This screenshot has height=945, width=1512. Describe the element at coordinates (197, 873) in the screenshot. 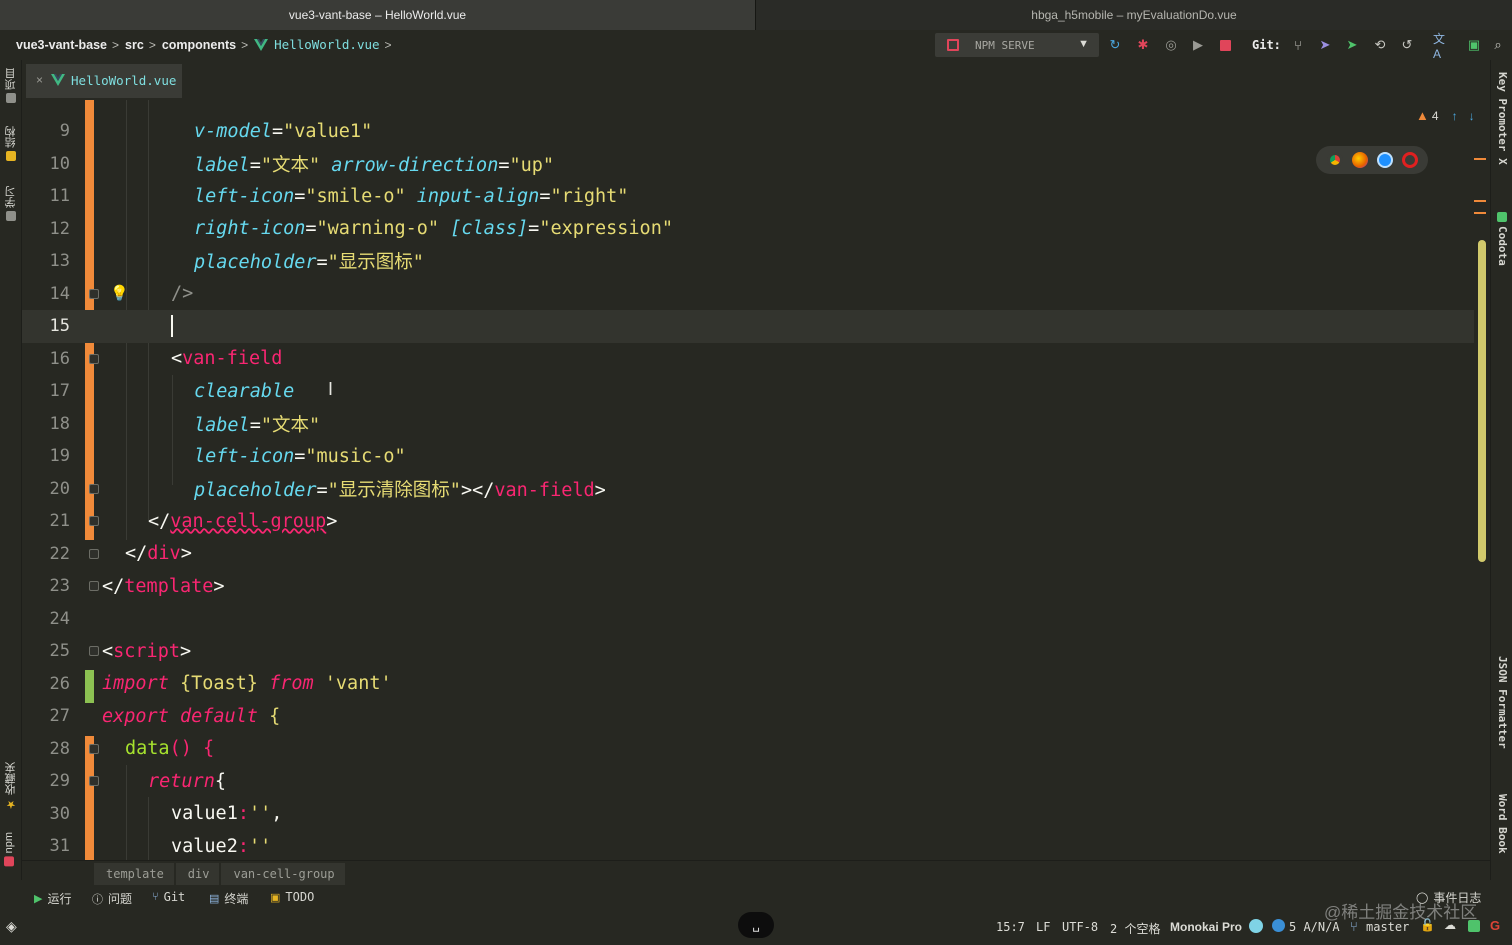

I see `structure-crumb: div` at that location.